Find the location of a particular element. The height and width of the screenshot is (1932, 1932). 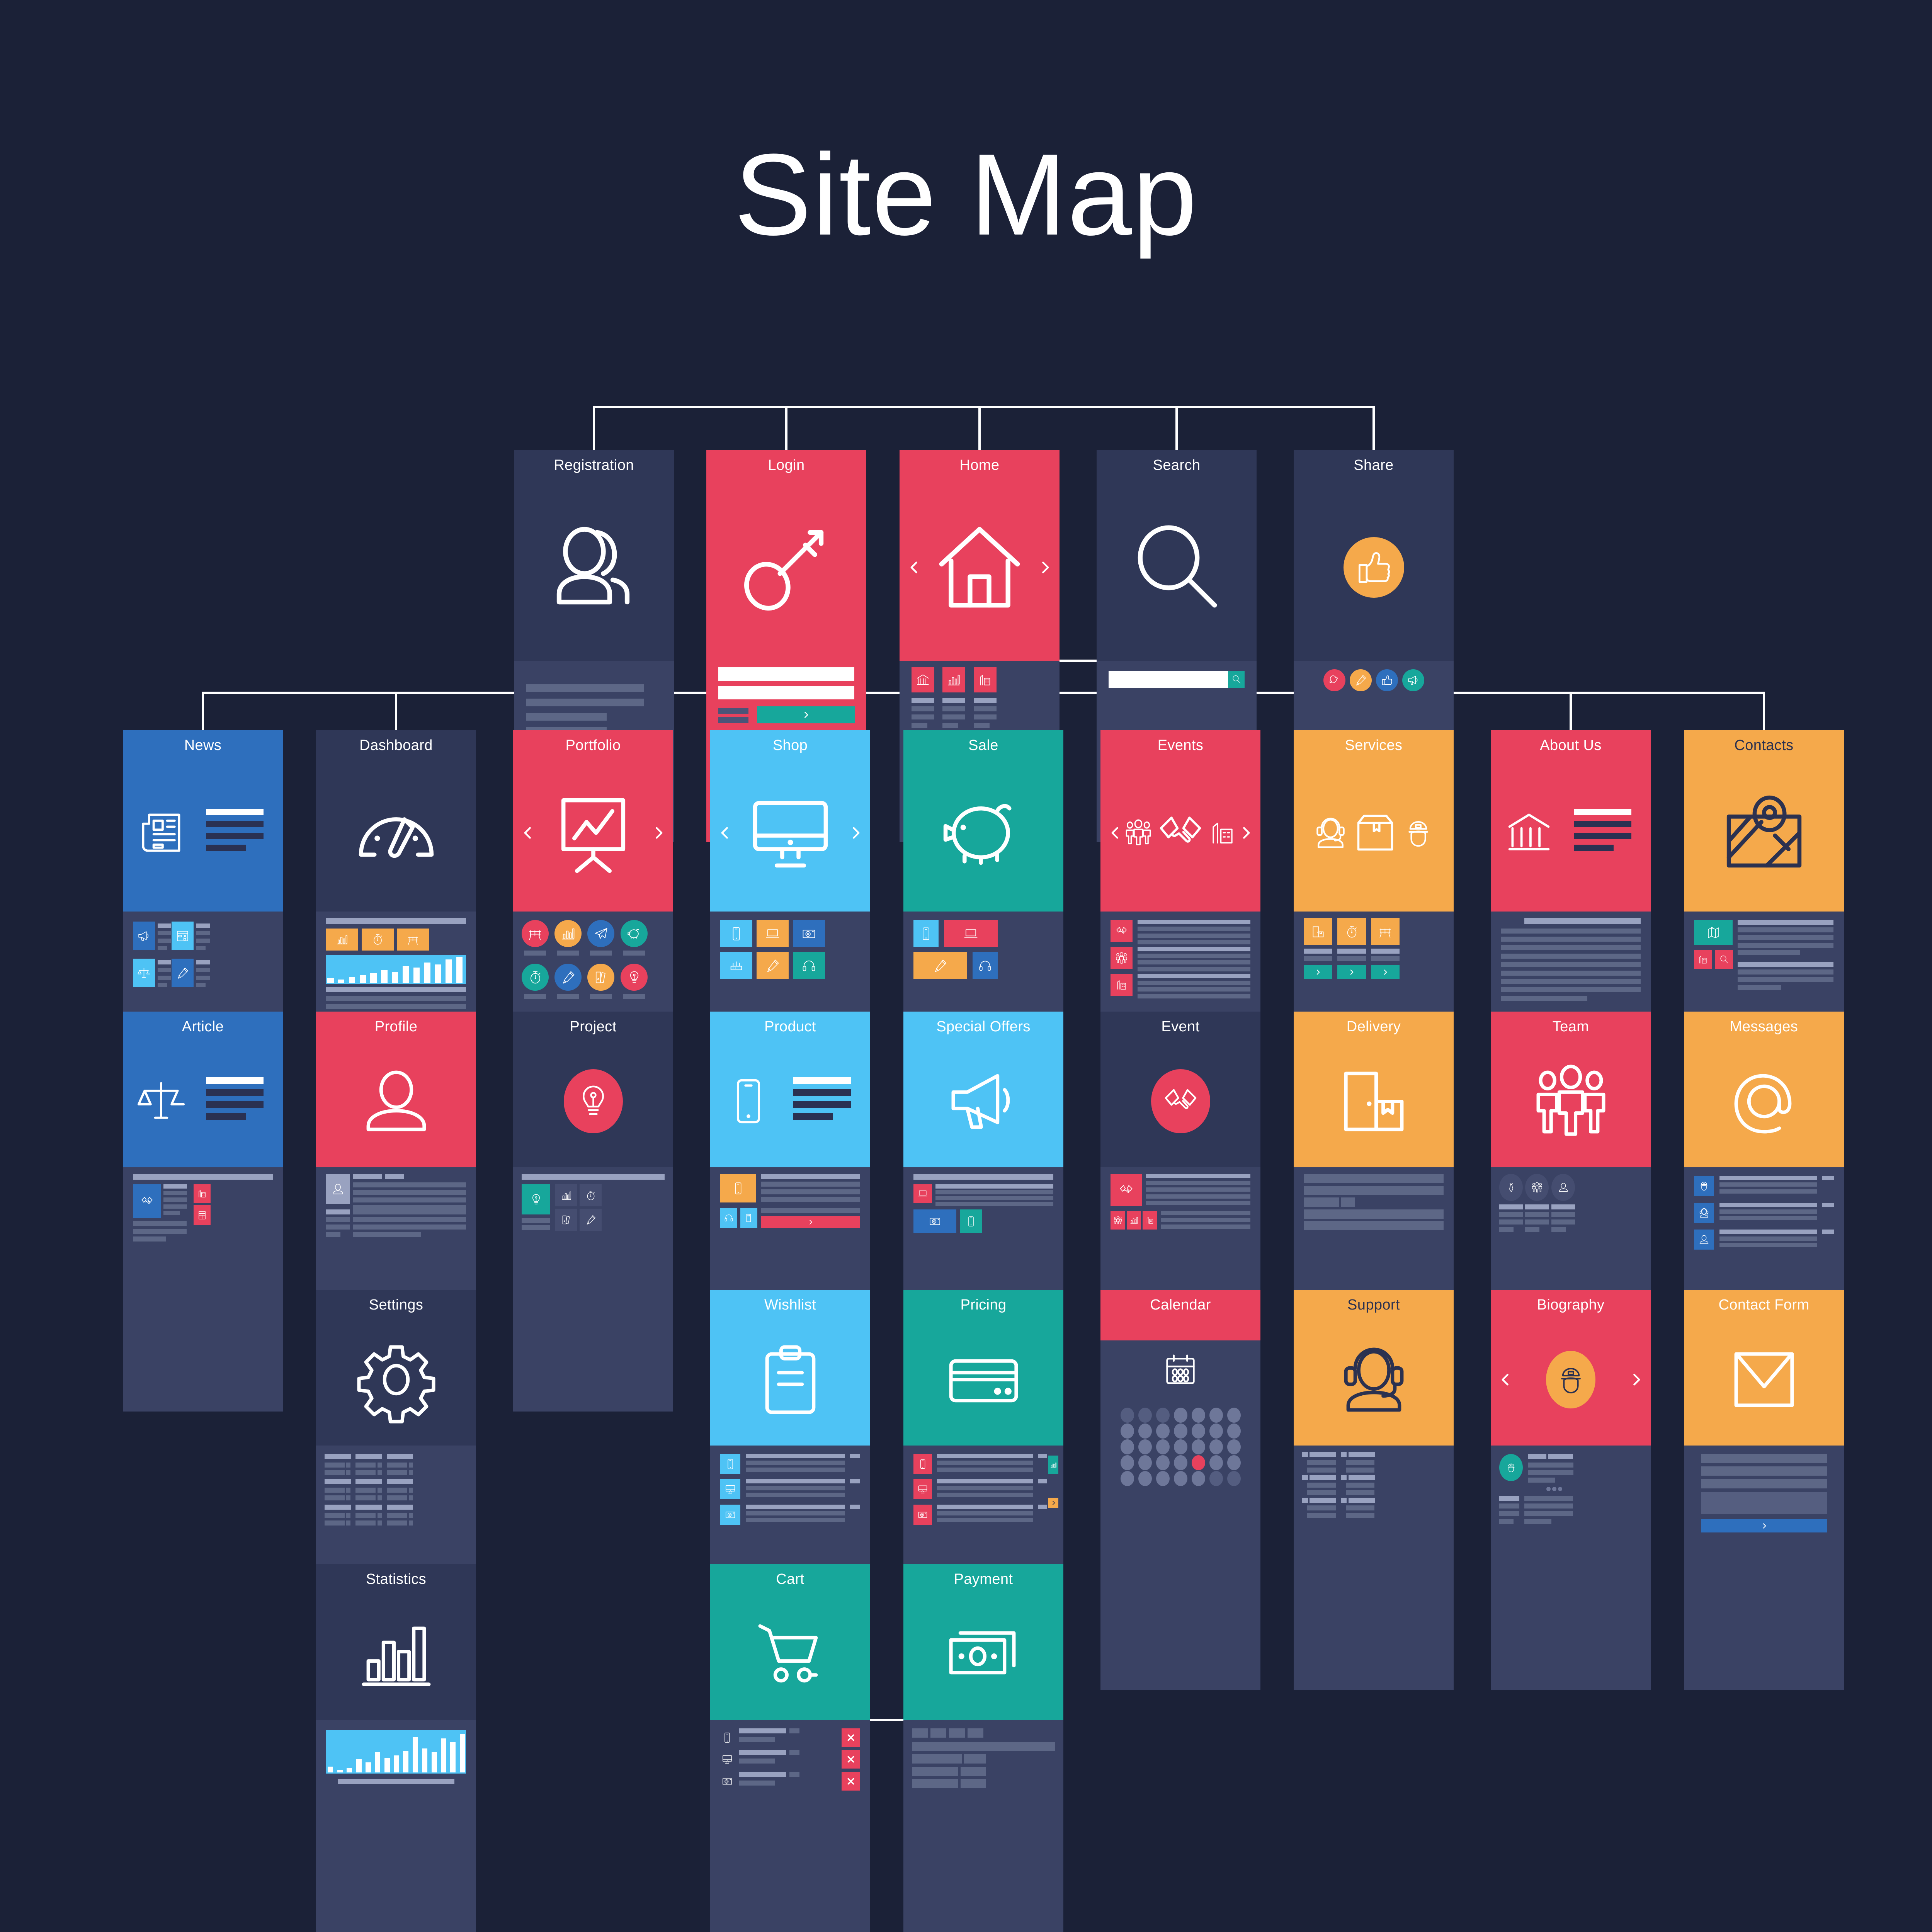

tile-door-box-icon is located at coordinates (1318, 932).